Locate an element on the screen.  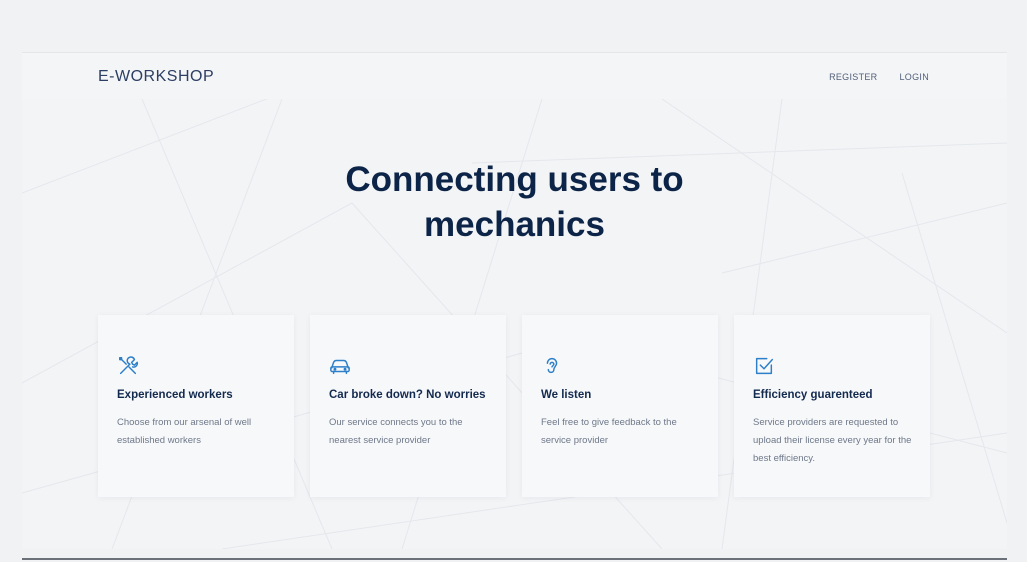
tools-icon is located at coordinates (128, 366).